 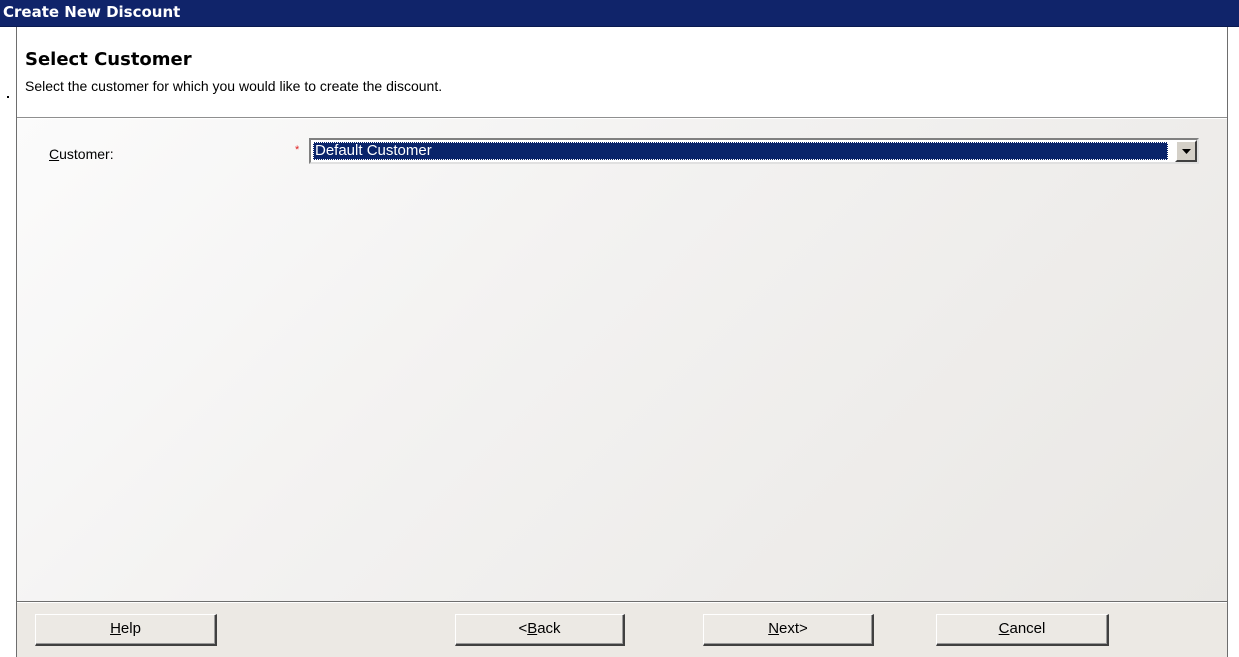 What do you see at coordinates (54, 154) in the screenshot?
I see `customer-label-accel: C` at bounding box center [54, 154].